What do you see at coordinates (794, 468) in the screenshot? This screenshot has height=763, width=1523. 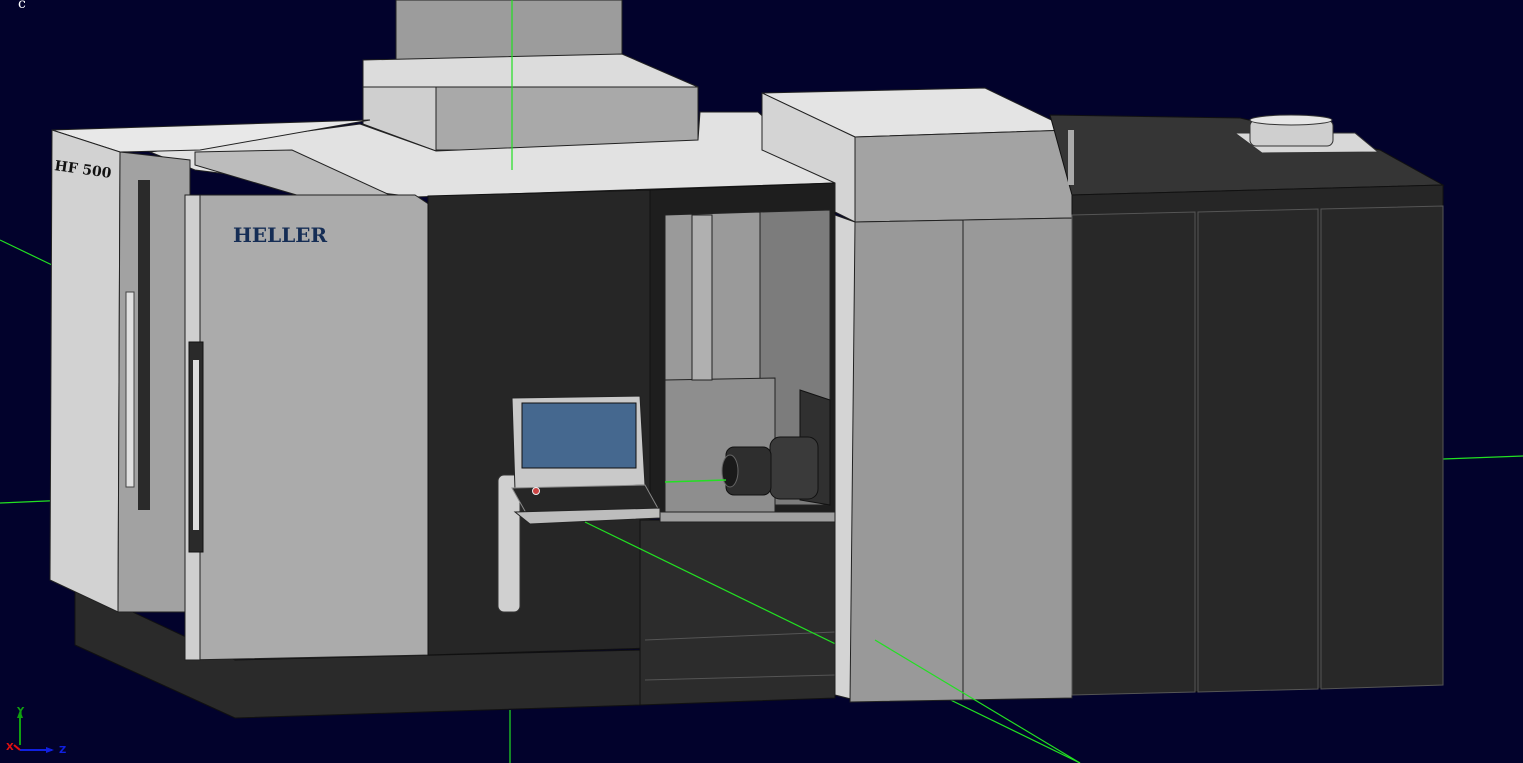 I see `rotary-table` at bounding box center [794, 468].